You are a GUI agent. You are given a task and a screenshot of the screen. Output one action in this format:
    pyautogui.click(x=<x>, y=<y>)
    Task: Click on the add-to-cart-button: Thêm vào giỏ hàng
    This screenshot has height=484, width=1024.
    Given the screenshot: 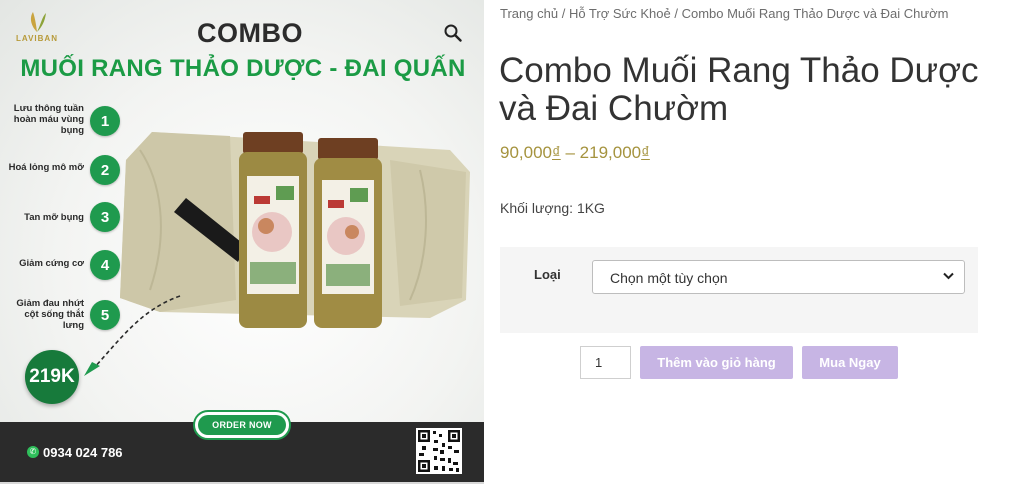 What is the action you would take?
    pyautogui.click(x=716, y=362)
    